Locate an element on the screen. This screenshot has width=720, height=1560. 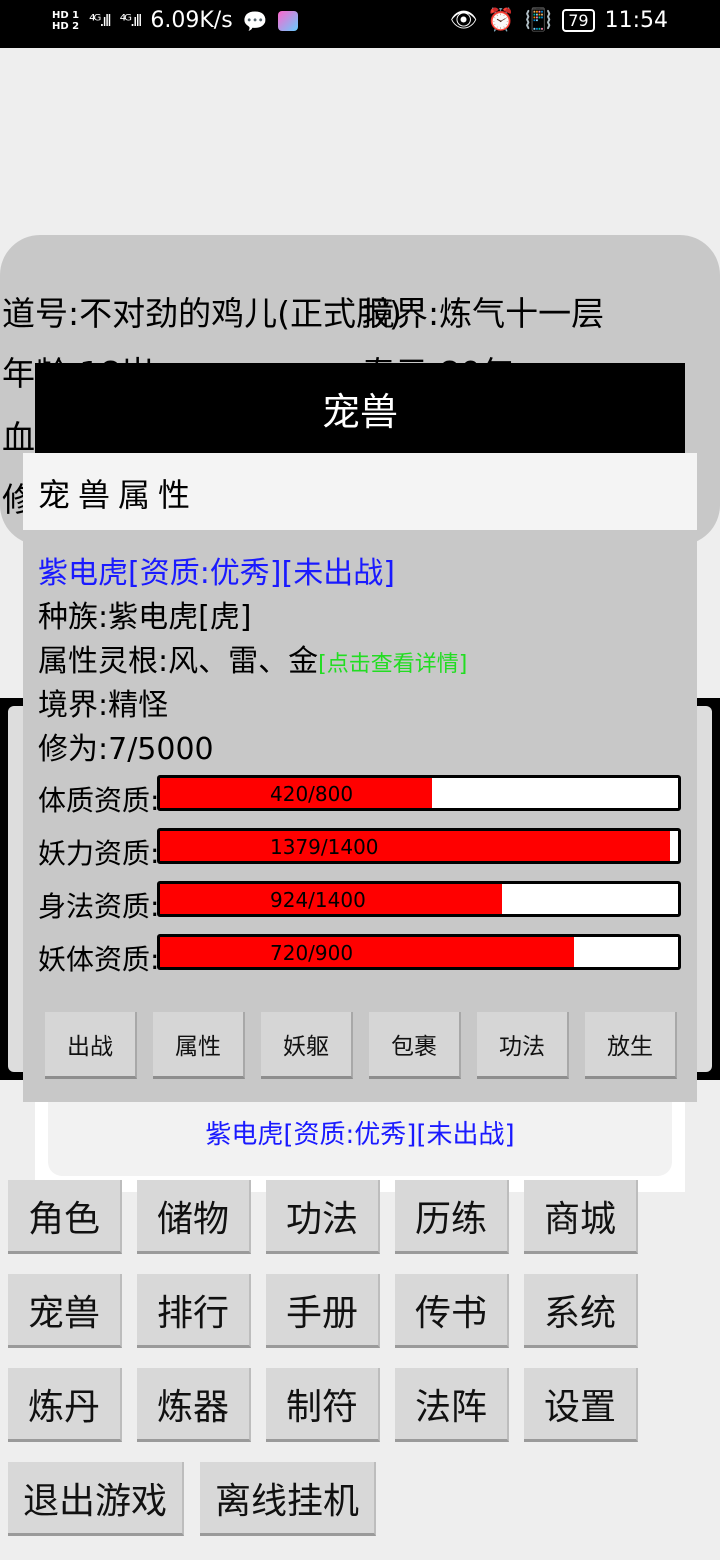
pet-spirit-root-text: 属性灵根:风、雷、金 is located at coordinates (178, 661).